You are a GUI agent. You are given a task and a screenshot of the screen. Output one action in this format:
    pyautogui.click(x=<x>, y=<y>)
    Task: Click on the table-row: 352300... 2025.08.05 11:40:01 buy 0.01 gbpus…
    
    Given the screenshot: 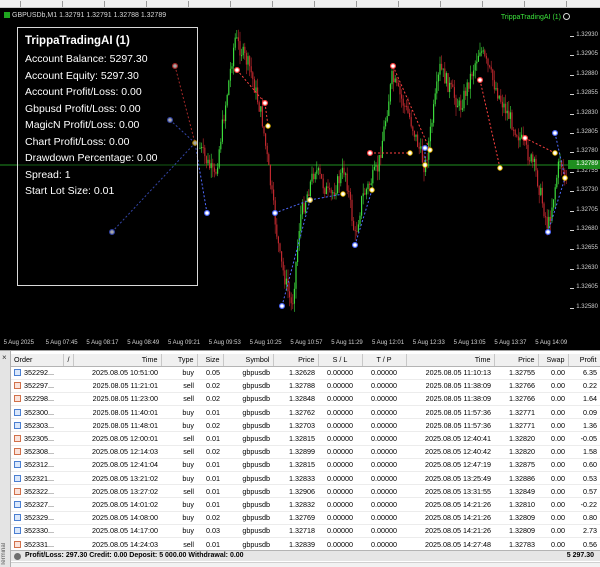 What is the action you would take?
    pyautogui.click(x=305, y=412)
    